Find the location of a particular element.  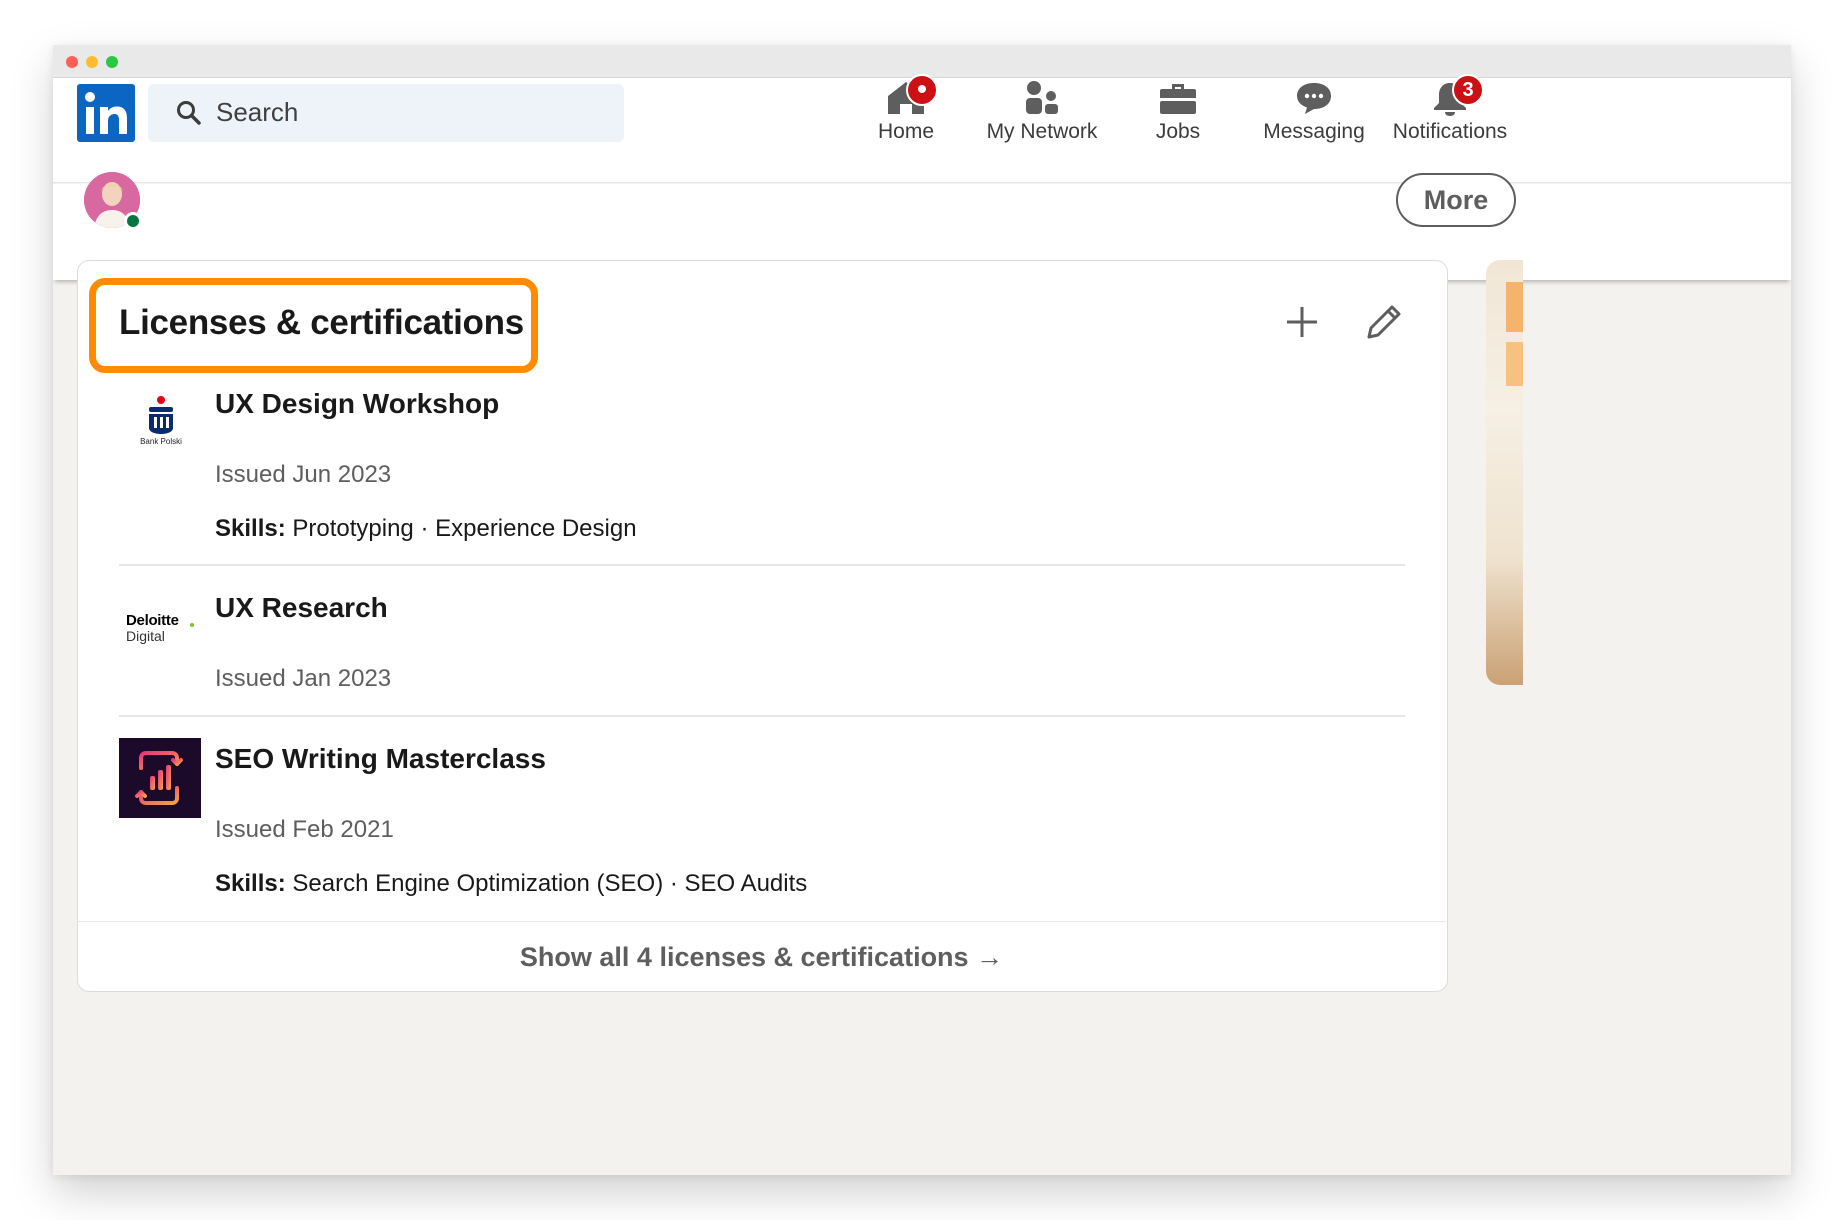

nav-jobs: Jobs is located at coordinates (1178, 112).